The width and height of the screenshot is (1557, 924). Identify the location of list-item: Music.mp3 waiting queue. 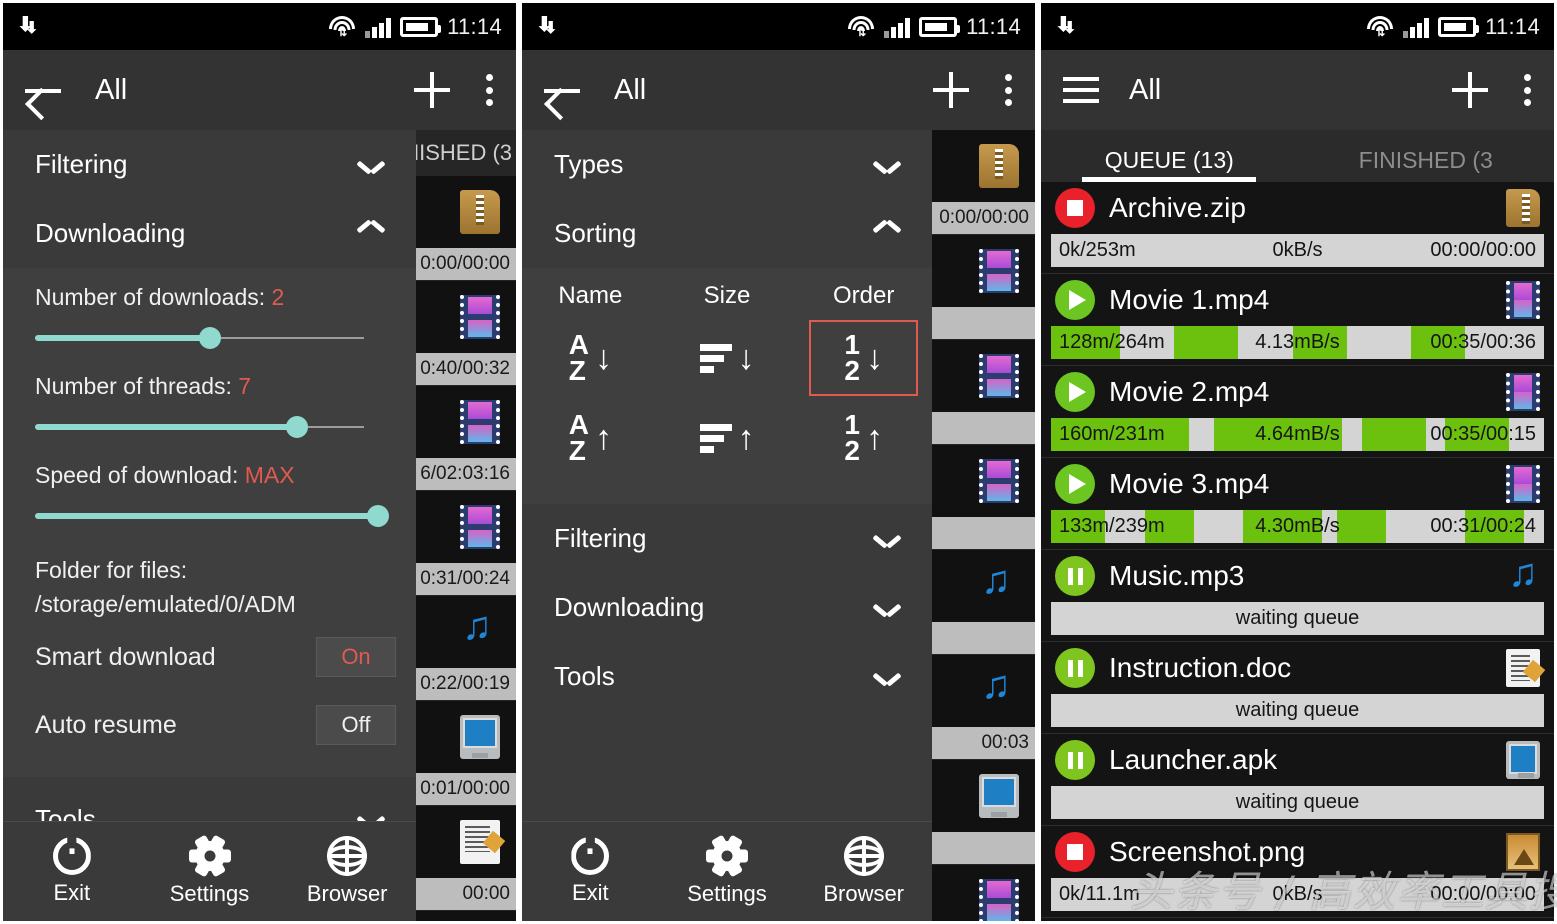
(1297, 596).